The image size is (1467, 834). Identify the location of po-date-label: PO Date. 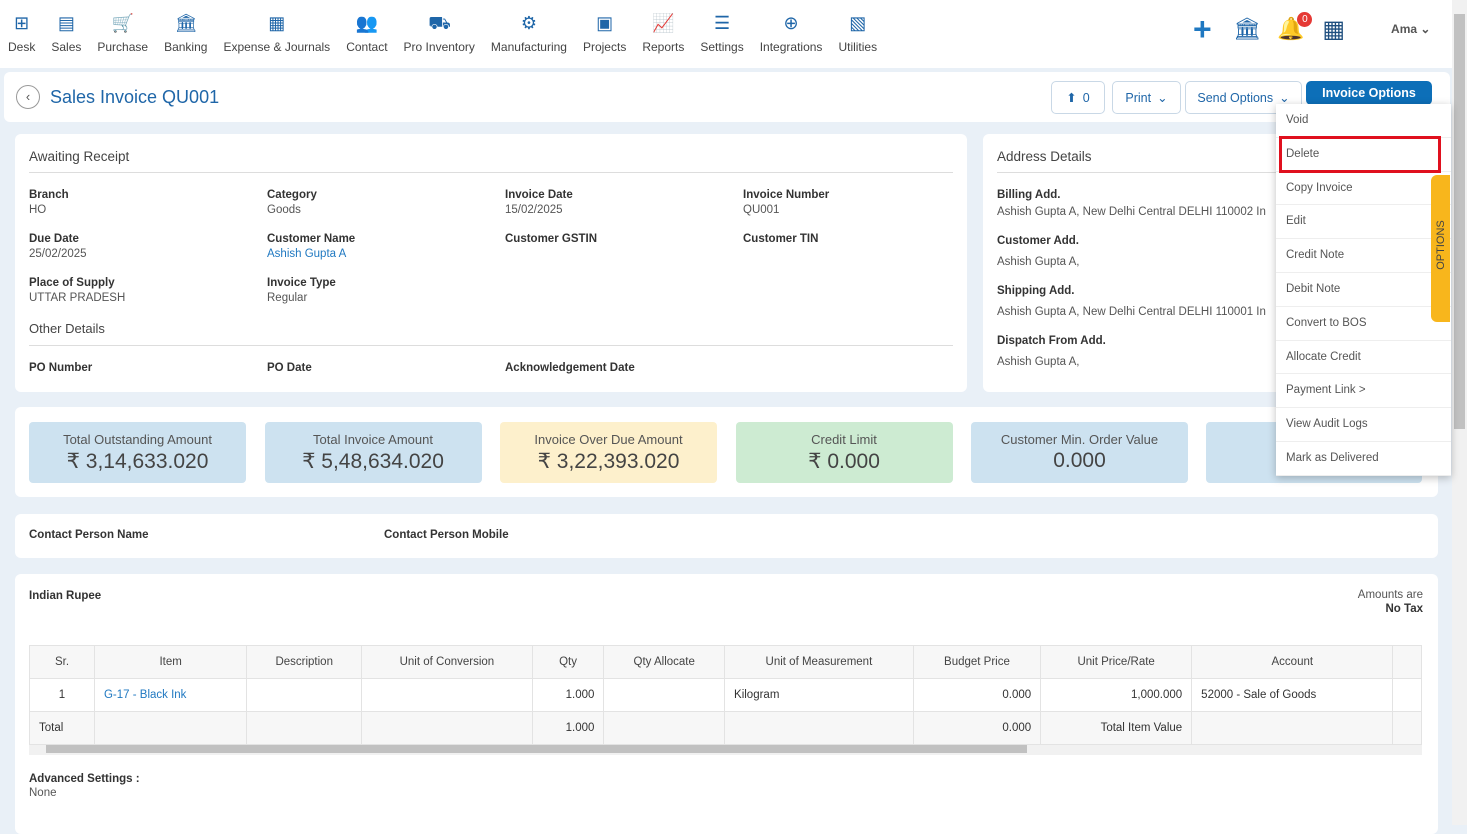
(289, 368).